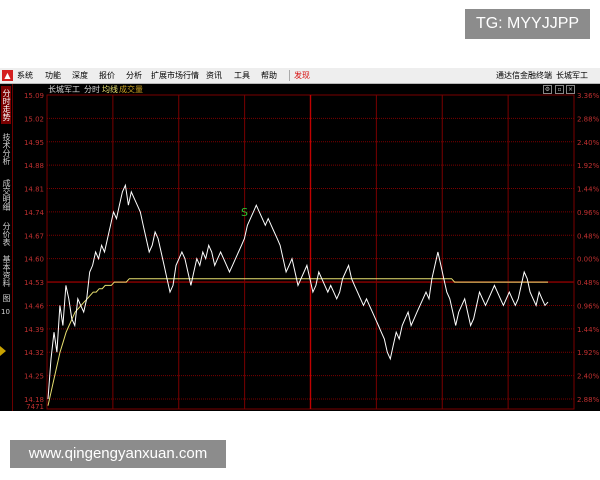 Image resolution: width=600 pixels, height=480 pixels. Describe the element at coordinates (35, 407) in the screenshot. I see `bottom-volume-label: 7471` at that location.